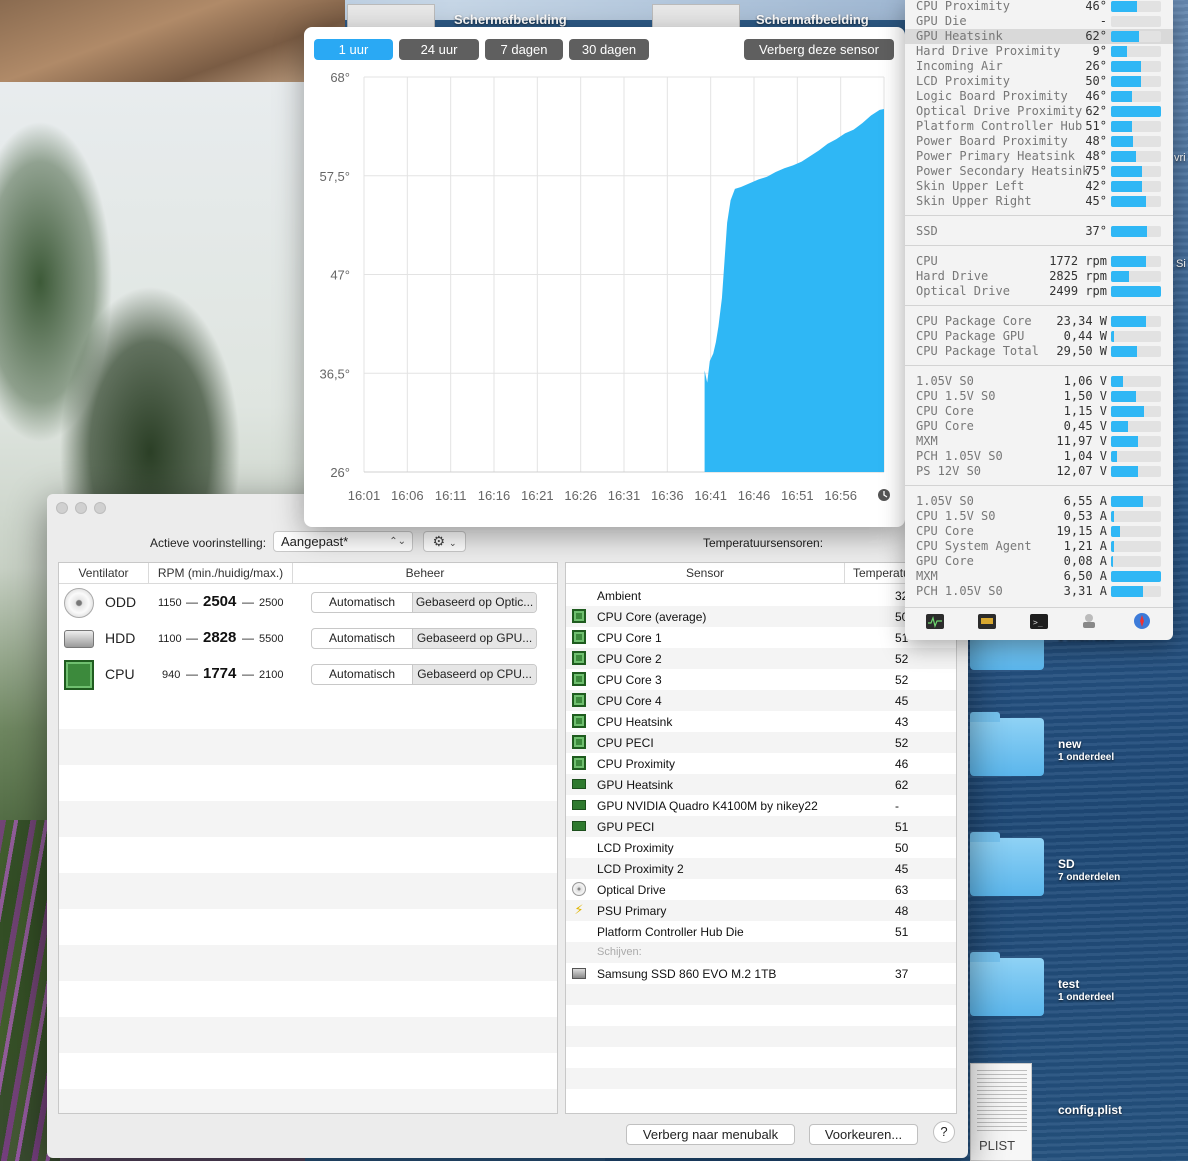 Image resolution: width=1188 pixels, height=1161 pixels. Describe the element at coordinates (1039, 21) in the screenshot. I see `menu-sensor-row: GPU Die -` at that location.